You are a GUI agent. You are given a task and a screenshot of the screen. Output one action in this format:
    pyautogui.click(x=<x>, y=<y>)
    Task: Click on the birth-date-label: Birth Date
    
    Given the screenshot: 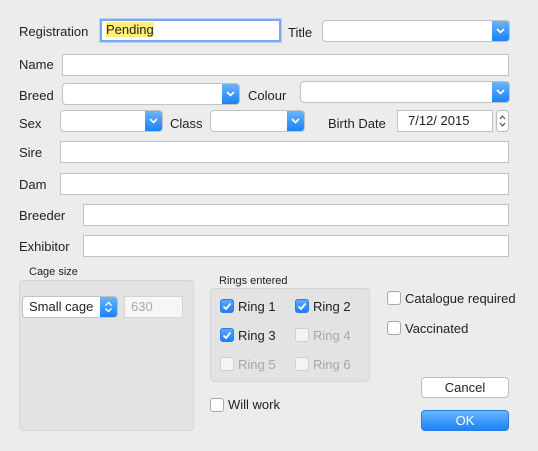 What is the action you would take?
    pyautogui.click(x=357, y=123)
    